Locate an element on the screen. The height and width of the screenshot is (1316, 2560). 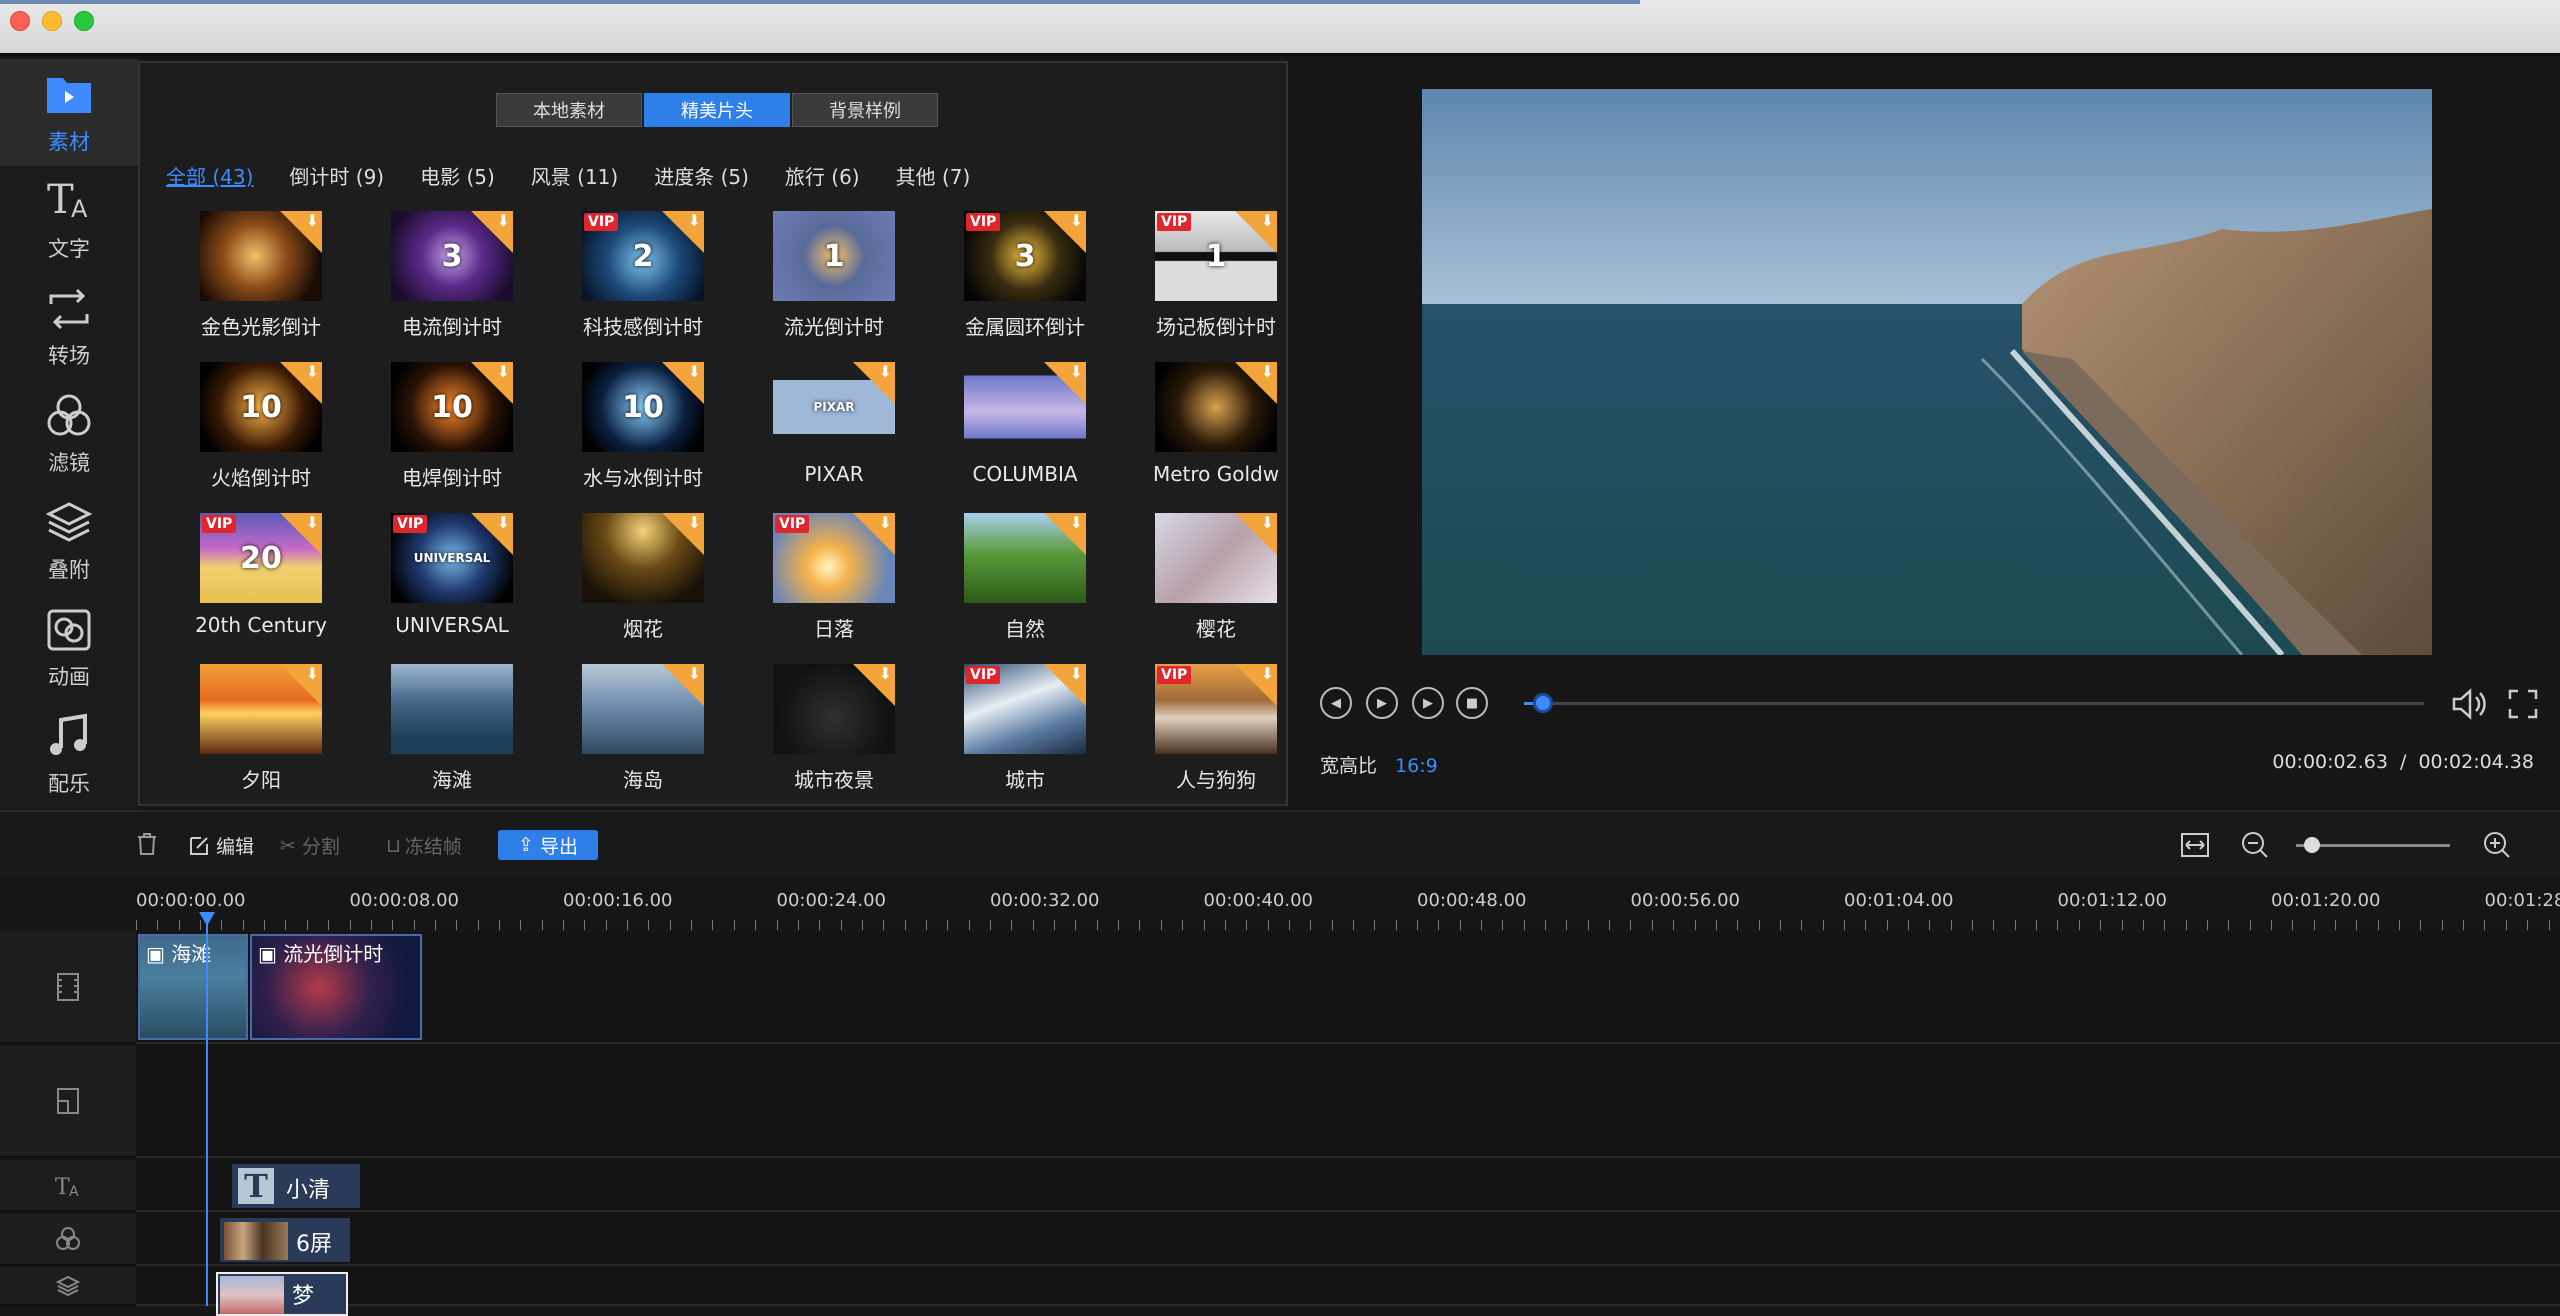
zoom-in-icon is located at coordinates (2497, 845).